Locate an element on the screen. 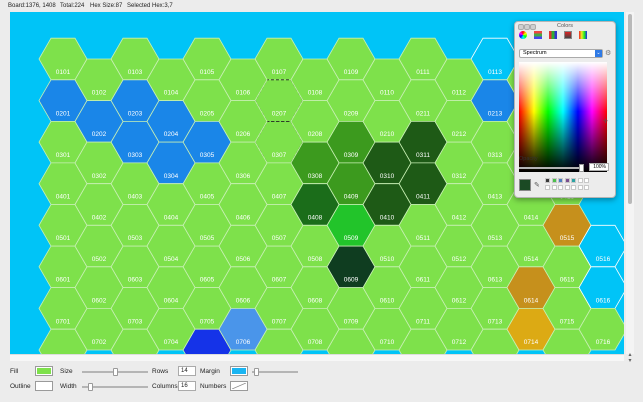  margin-label: Margin is located at coordinates (210, 371).